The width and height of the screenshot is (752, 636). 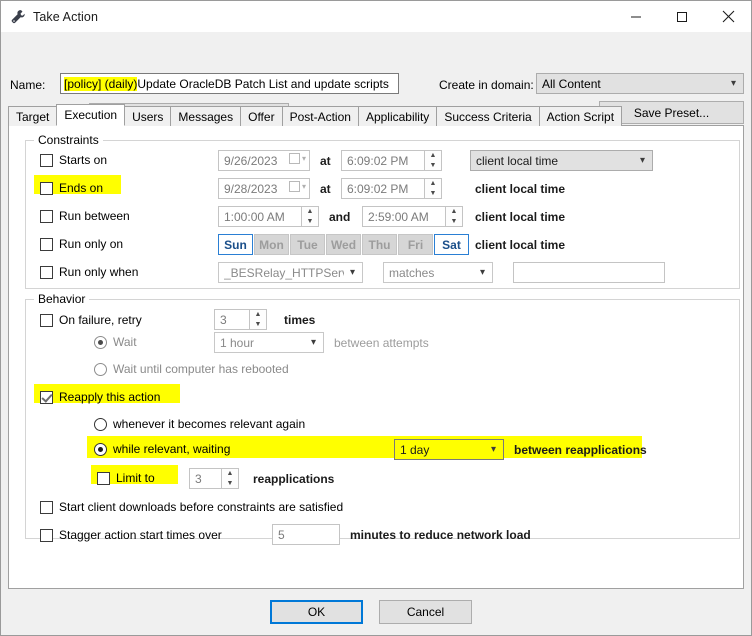 What do you see at coordinates (580, 450) in the screenshot?
I see `between-reapplications-label: between reapplications` at bounding box center [580, 450].